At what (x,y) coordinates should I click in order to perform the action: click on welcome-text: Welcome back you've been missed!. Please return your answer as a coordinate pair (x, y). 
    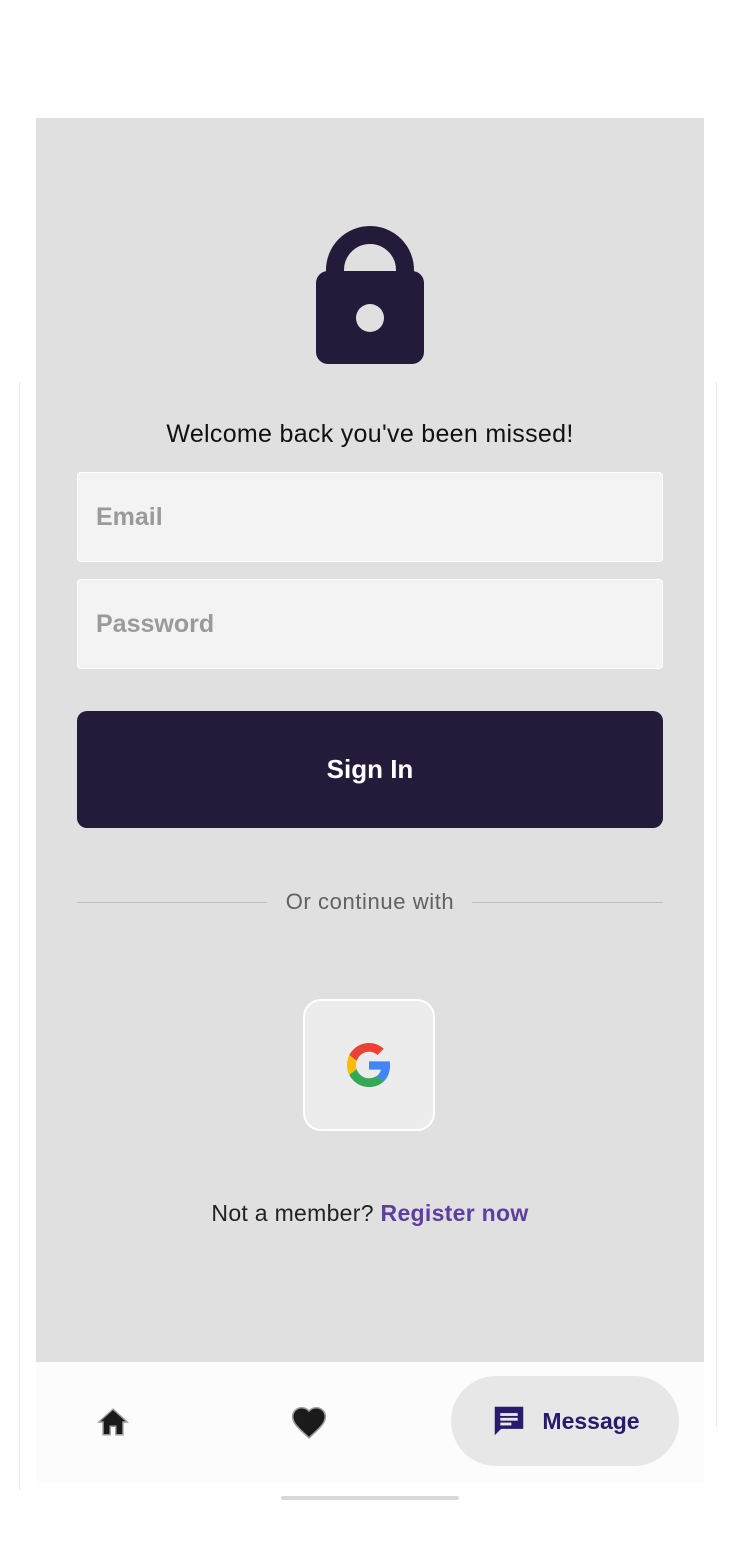
    Looking at the image, I should click on (370, 434).